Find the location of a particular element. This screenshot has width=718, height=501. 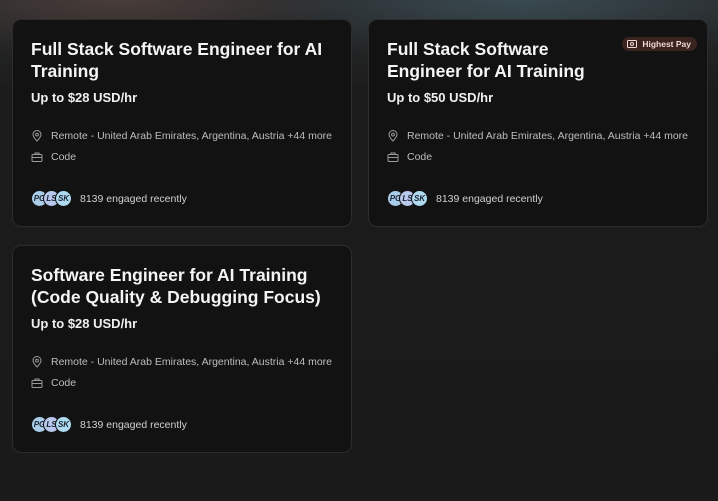

job-pay: Up to $50 USD/hr is located at coordinates (440, 97).